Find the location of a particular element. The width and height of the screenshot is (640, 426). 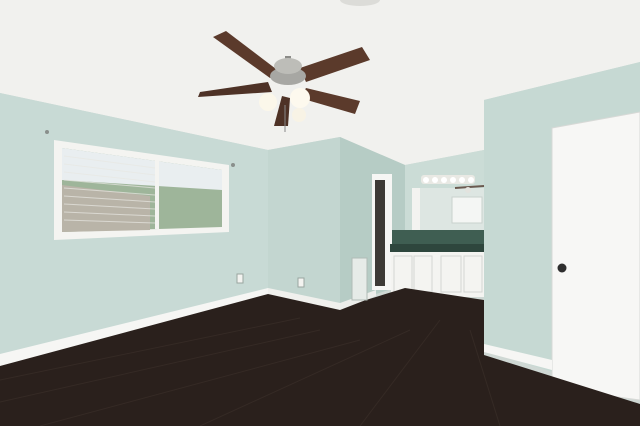

vanity-backsplash is located at coordinates (438, 237).